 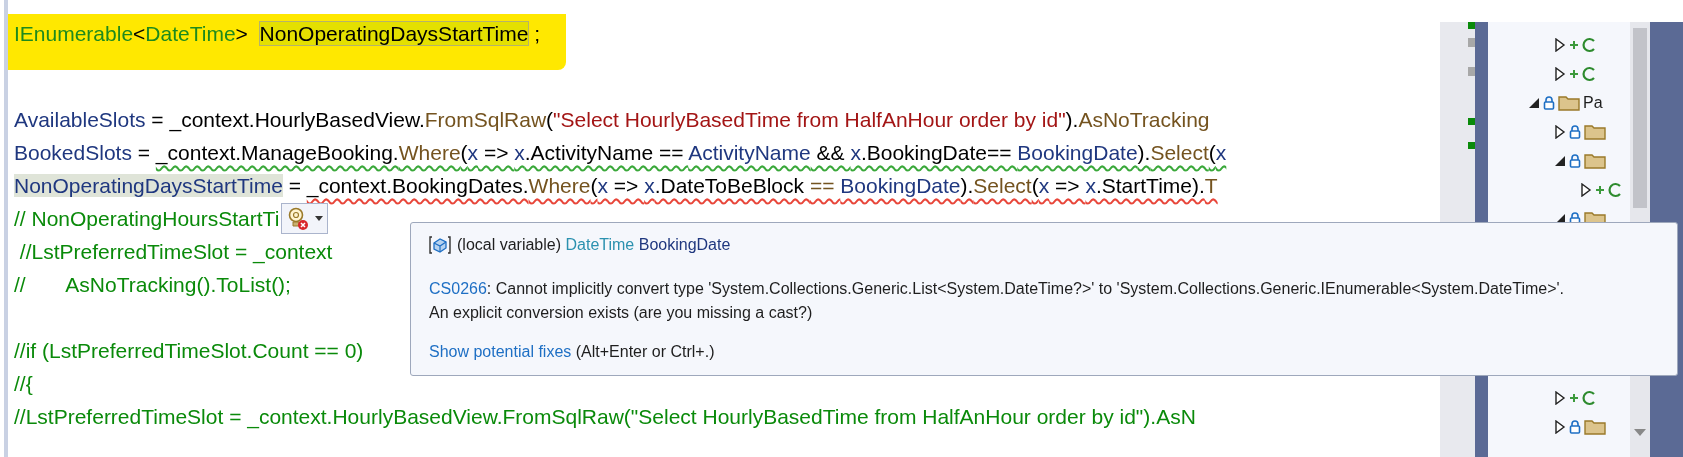 I want to click on code-line: // AsNoTracking().ToList();, so click(x=152, y=284).